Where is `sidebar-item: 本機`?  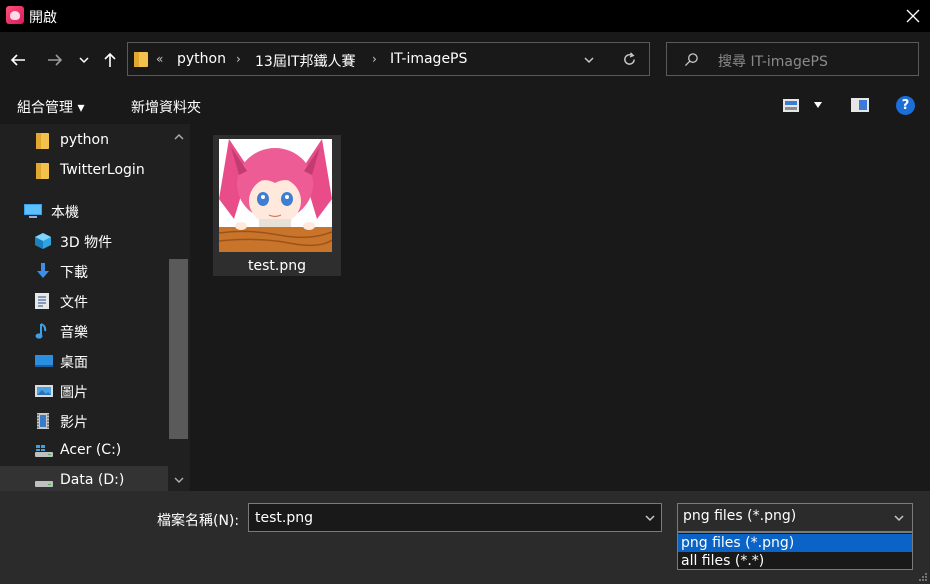 sidebar-item: 本機 is located at coordinates (84, 211).